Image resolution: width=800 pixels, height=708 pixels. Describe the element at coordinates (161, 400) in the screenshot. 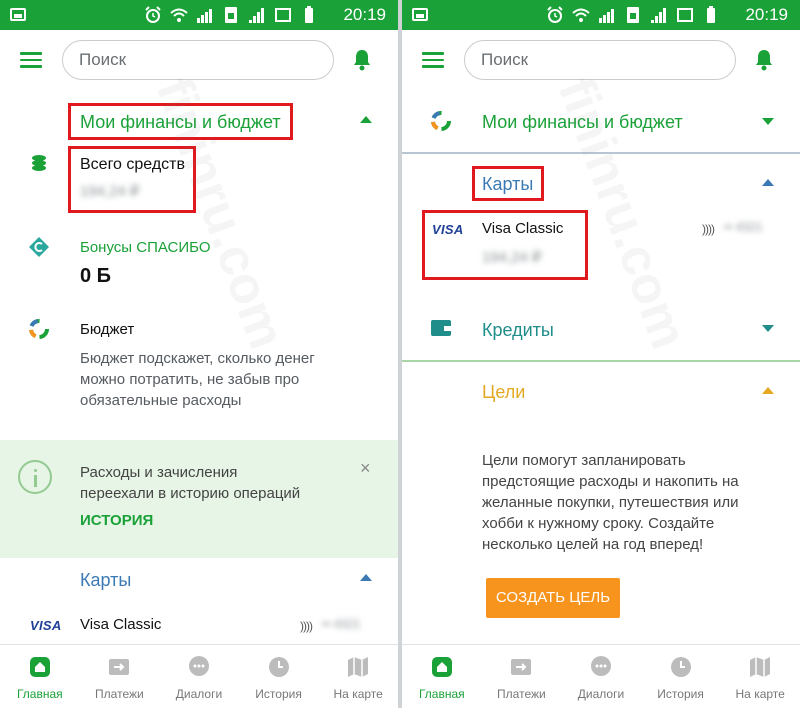

I see `budget-desc-line: обязательные расходы` at that location.